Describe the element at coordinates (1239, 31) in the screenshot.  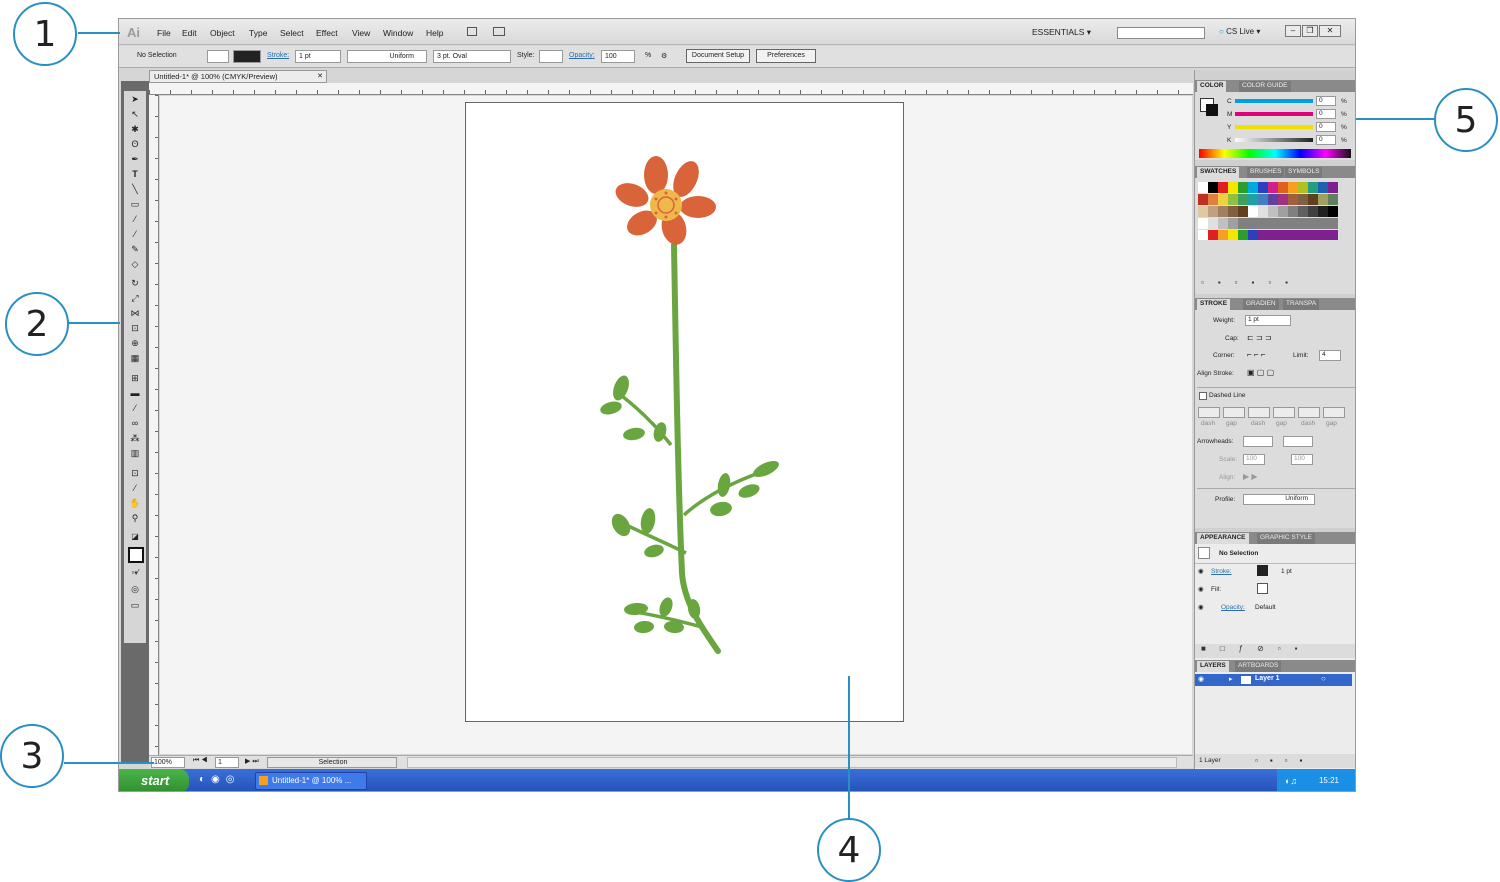
I see `cs-live-menu: ○ CS Live ▾` at that location.